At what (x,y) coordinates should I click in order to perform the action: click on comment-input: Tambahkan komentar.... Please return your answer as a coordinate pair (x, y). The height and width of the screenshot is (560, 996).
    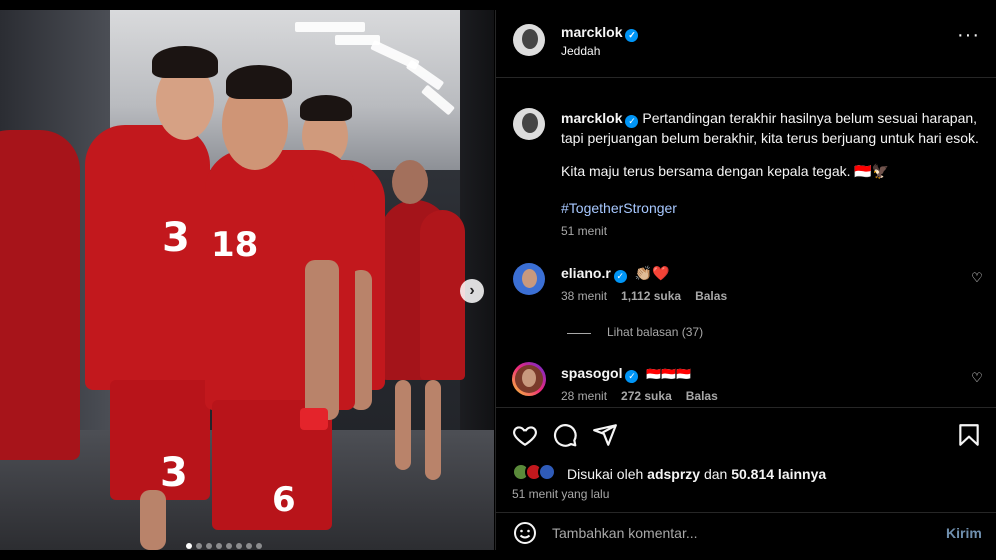
    Looking at the image, I should click on (625, 533).